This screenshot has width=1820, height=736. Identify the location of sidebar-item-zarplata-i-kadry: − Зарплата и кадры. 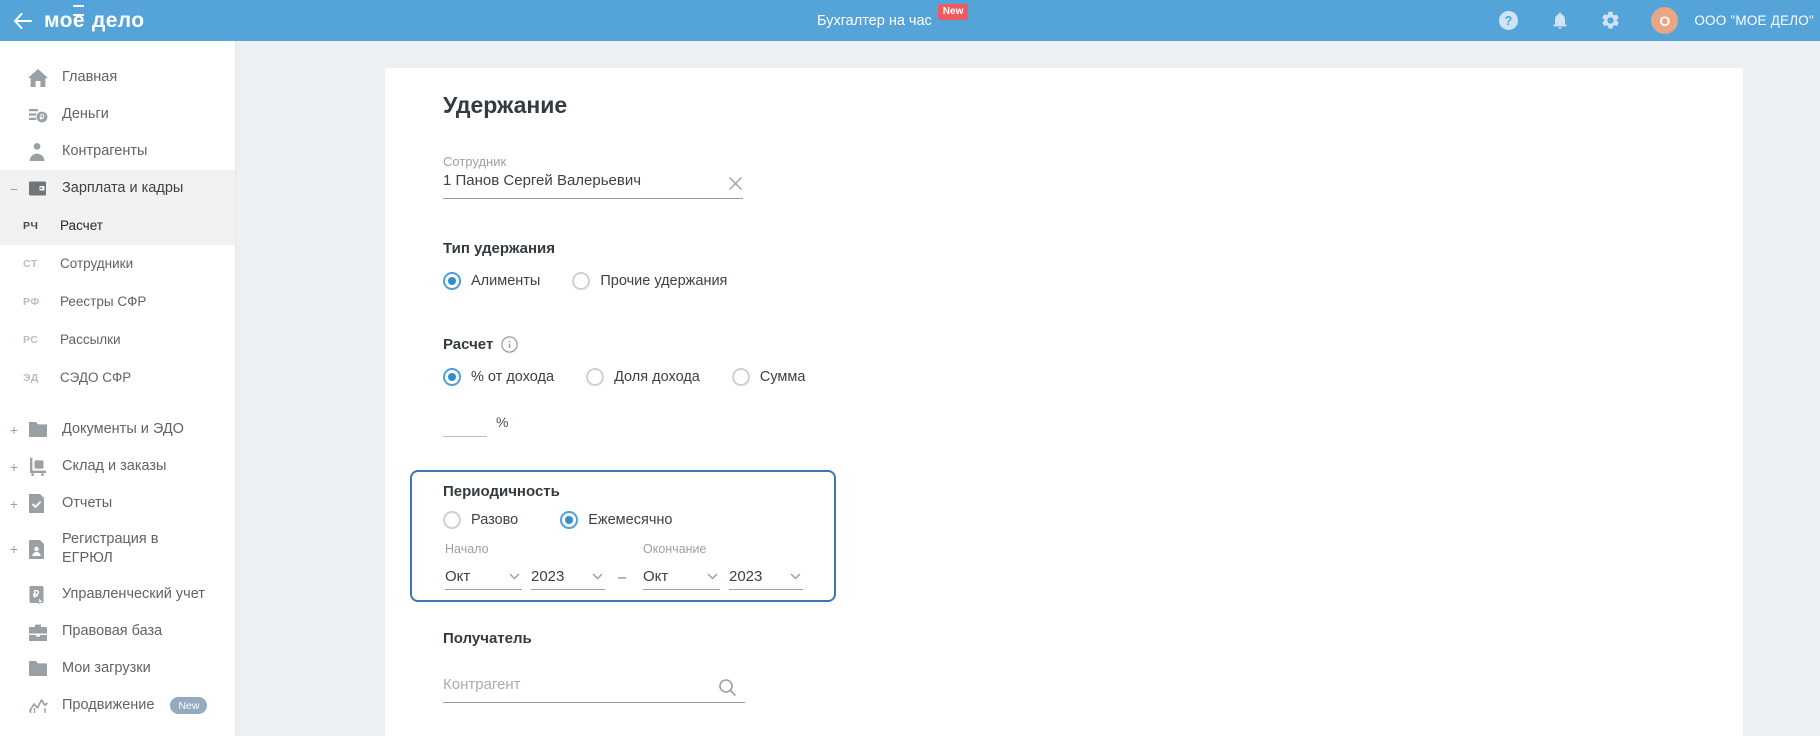
(117, 188).